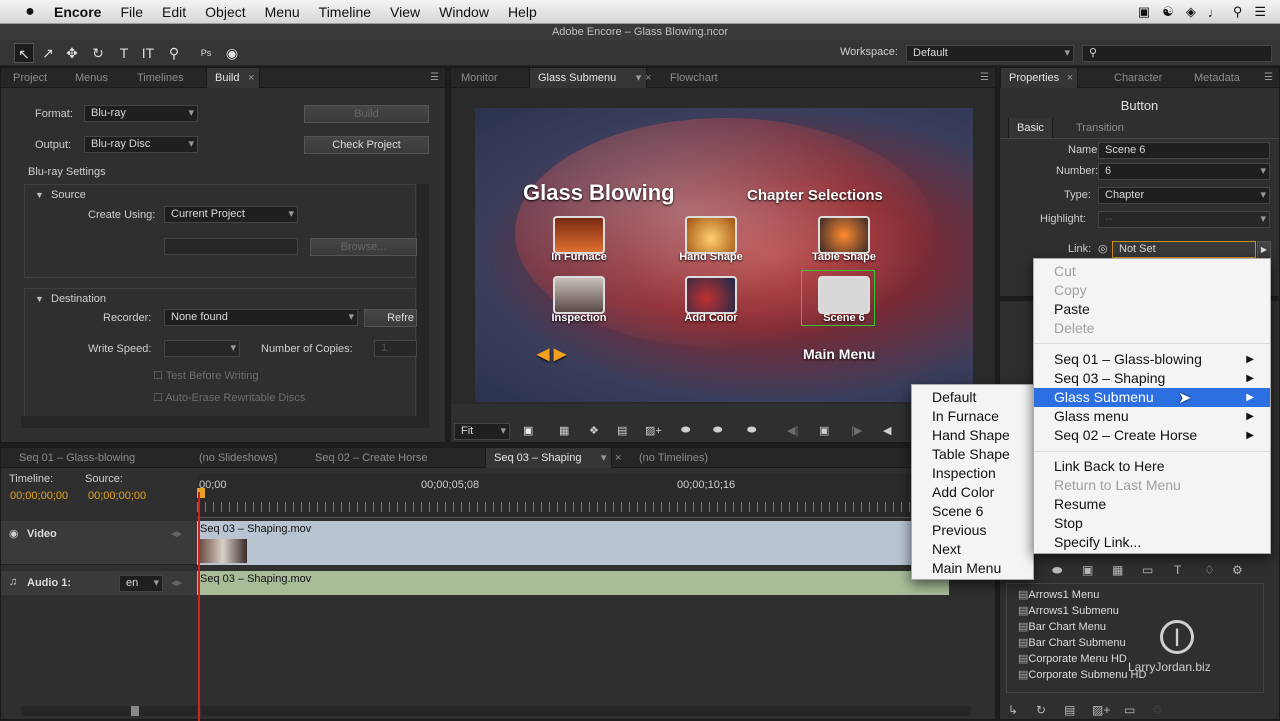 The height and width of the screenshot is (721, 1280). I want to click on tab-project: Project, so click(30, 78).